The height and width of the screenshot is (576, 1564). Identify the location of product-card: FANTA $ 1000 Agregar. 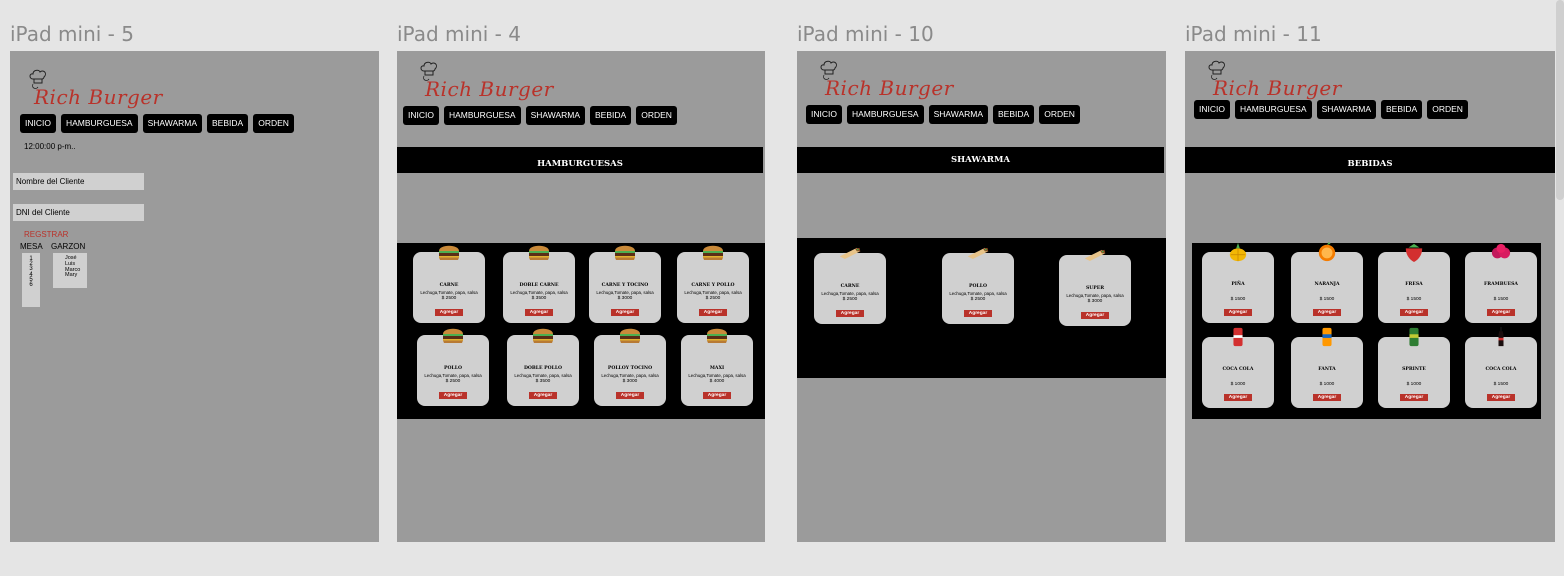
(1327, 372).